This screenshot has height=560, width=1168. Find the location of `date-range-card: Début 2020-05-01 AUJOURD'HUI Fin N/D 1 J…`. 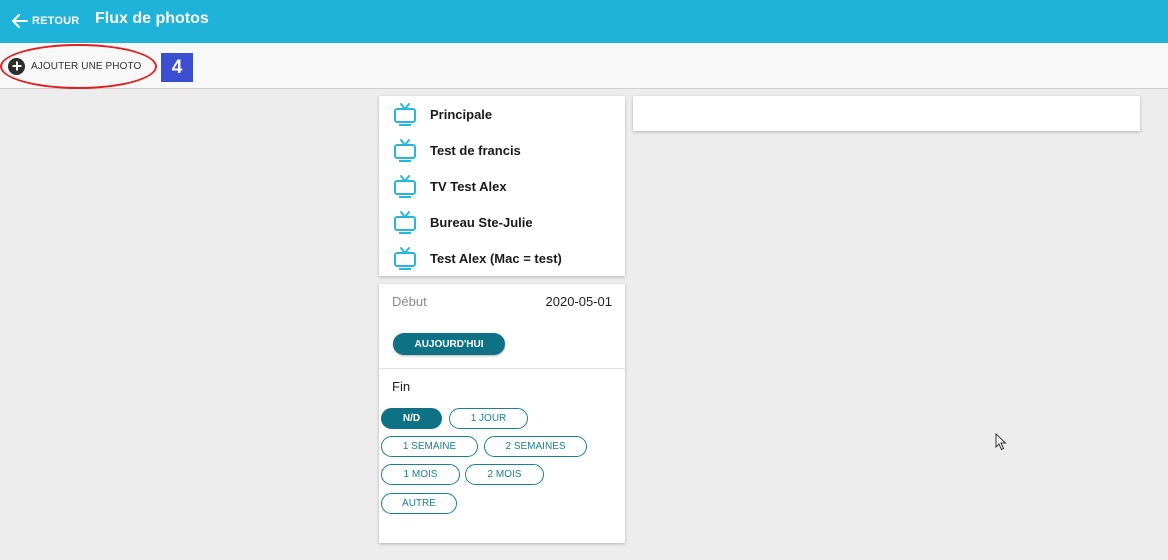

date-range-card: Début 2020-05-01 AUJOURD'HUI Fin N/D 1 J… is located at coordinates (502, 413).